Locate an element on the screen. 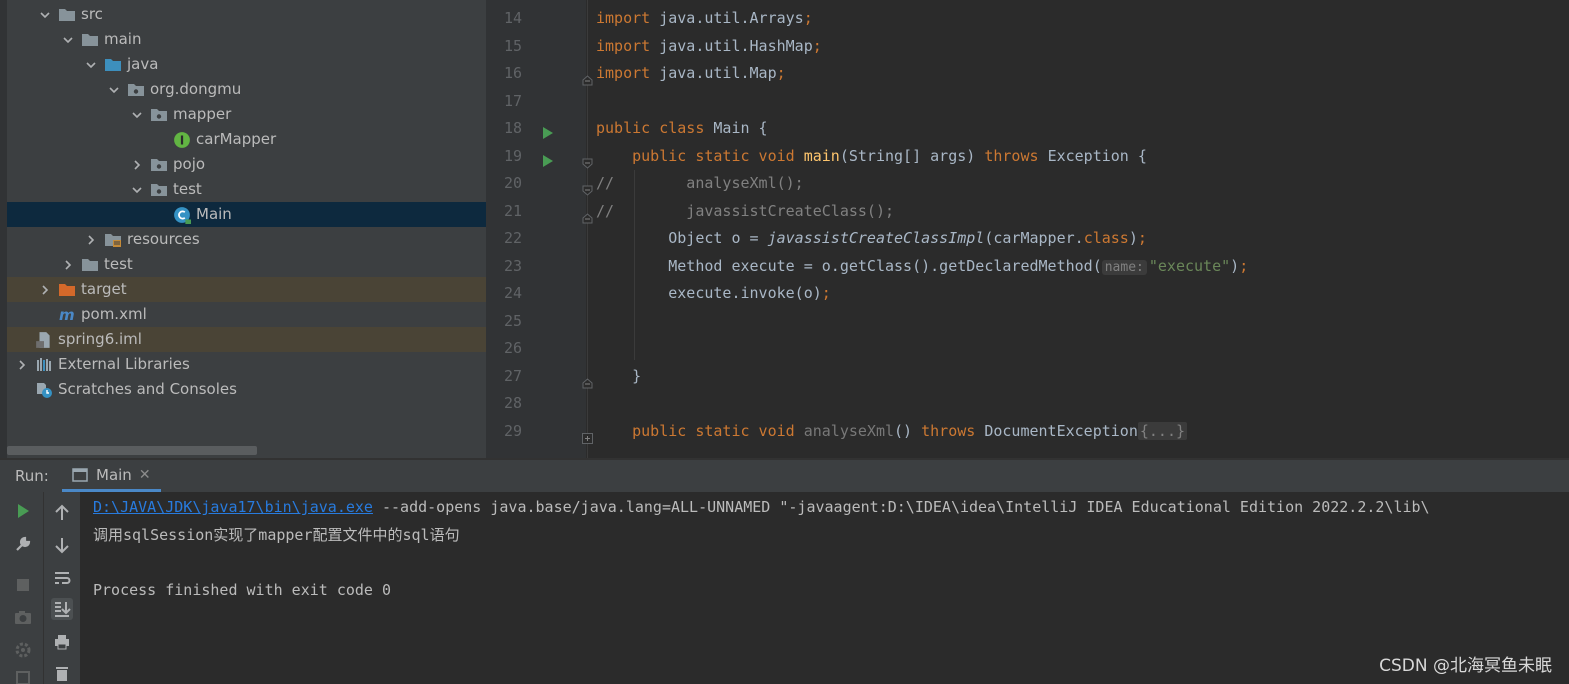 This screenshot has height=684, width=1569. scroll-to-end-button is located at coordinates (62, 609).